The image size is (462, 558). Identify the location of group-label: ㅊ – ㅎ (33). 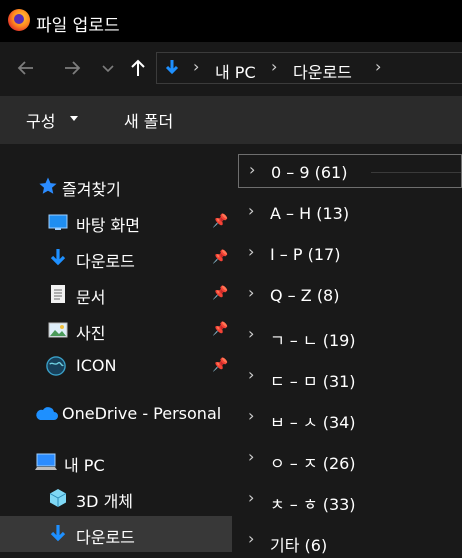
(313, 504).